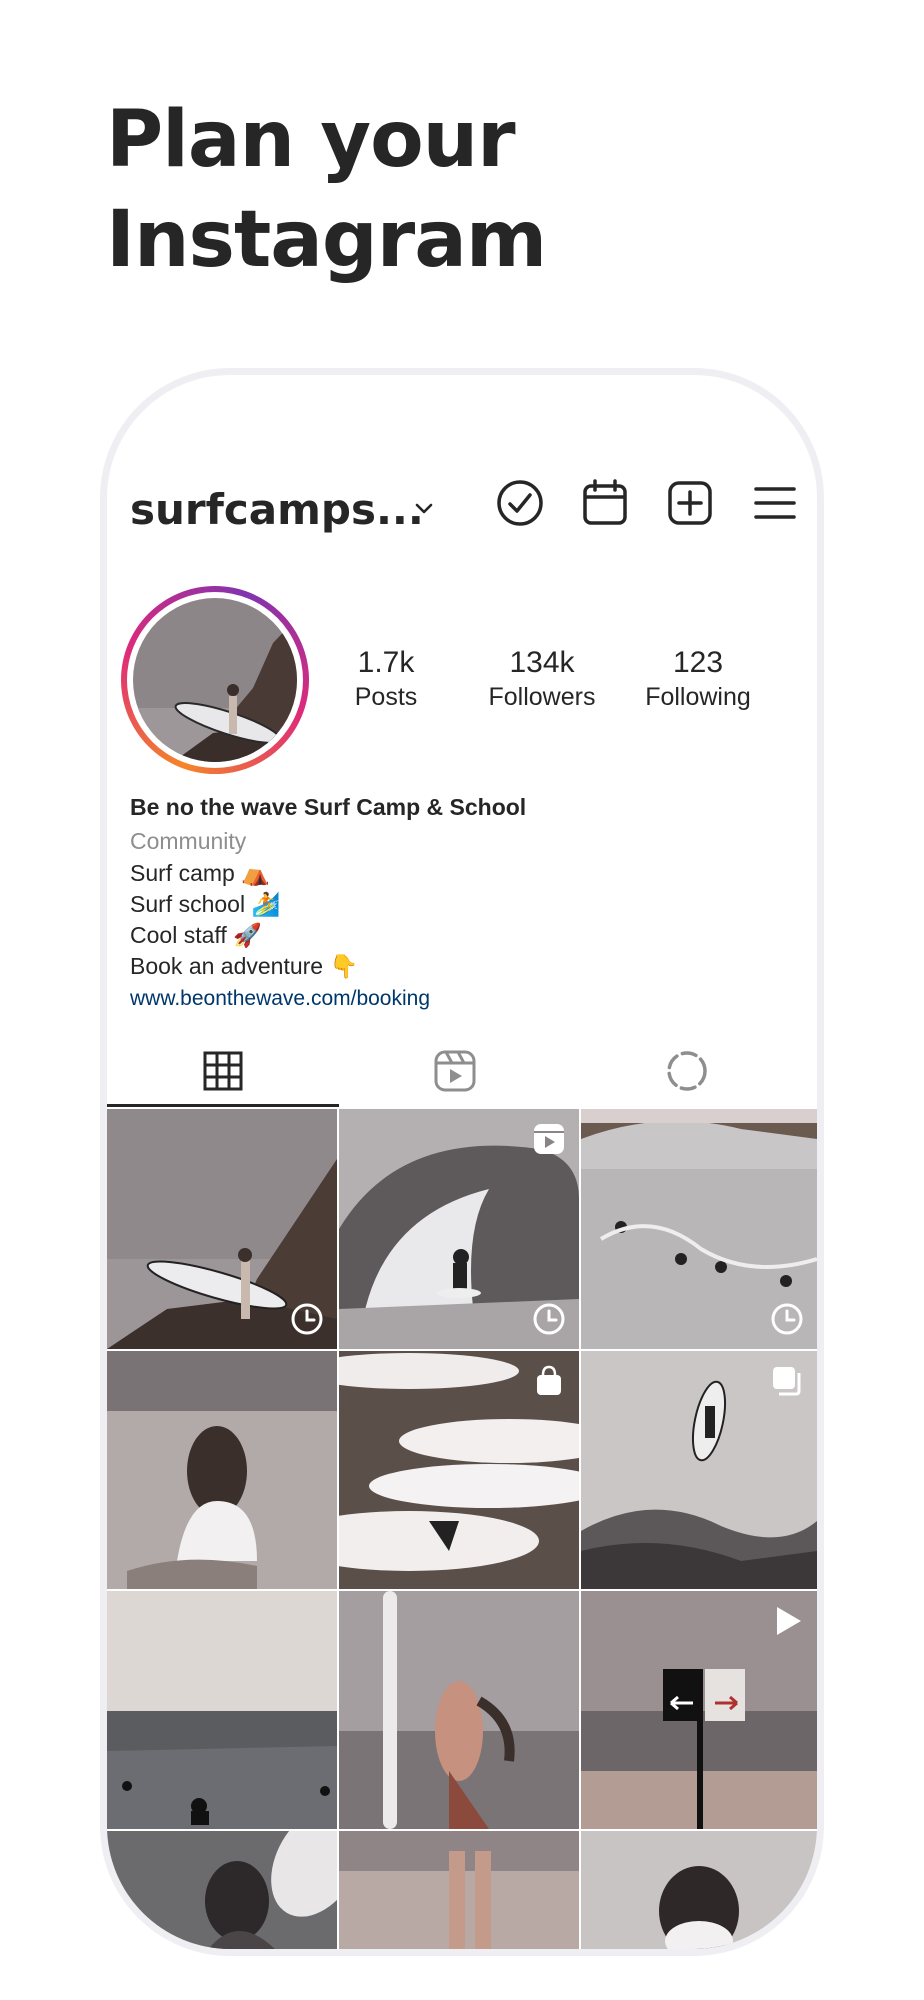 This screenshot has width=924, height=2000. I want to click on avatar, so click(215, 680).